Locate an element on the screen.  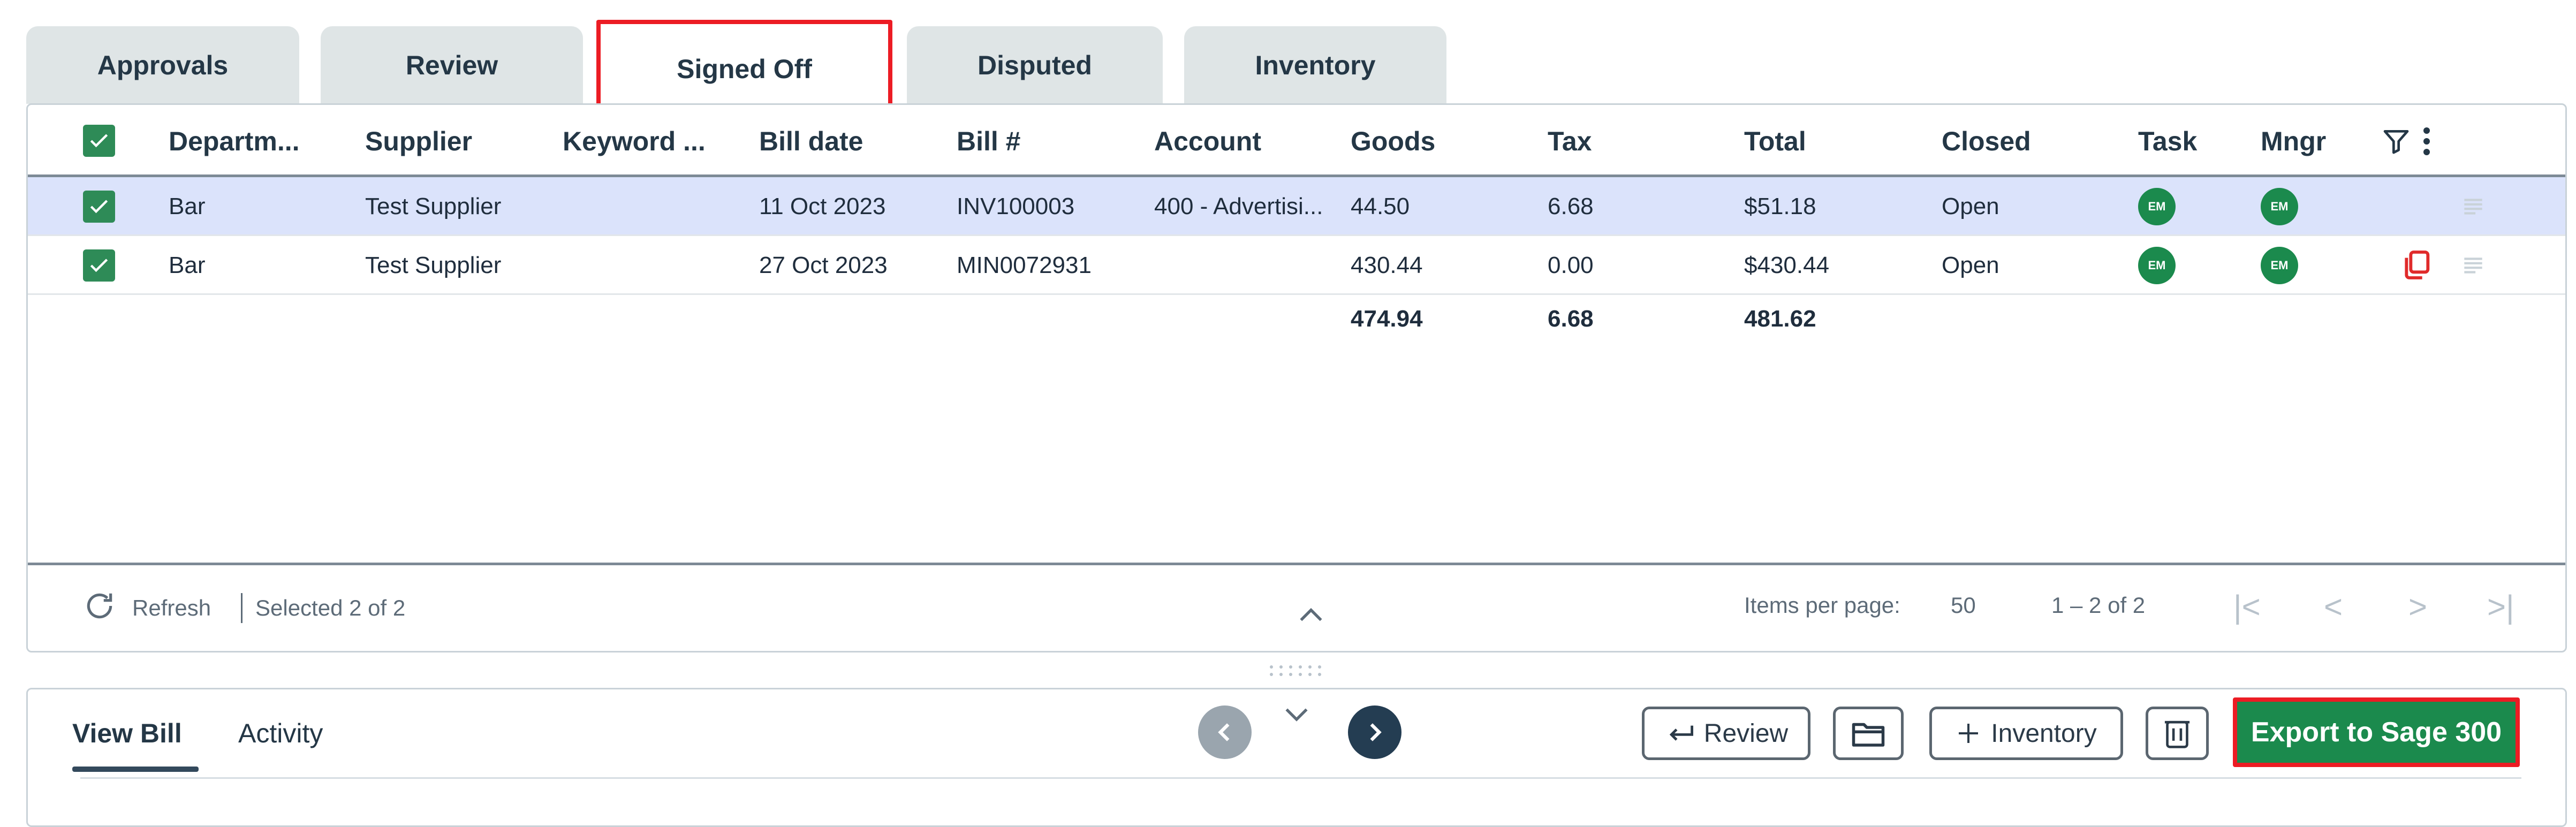
chevron-down-icon is located at coordinates (1296, 716).